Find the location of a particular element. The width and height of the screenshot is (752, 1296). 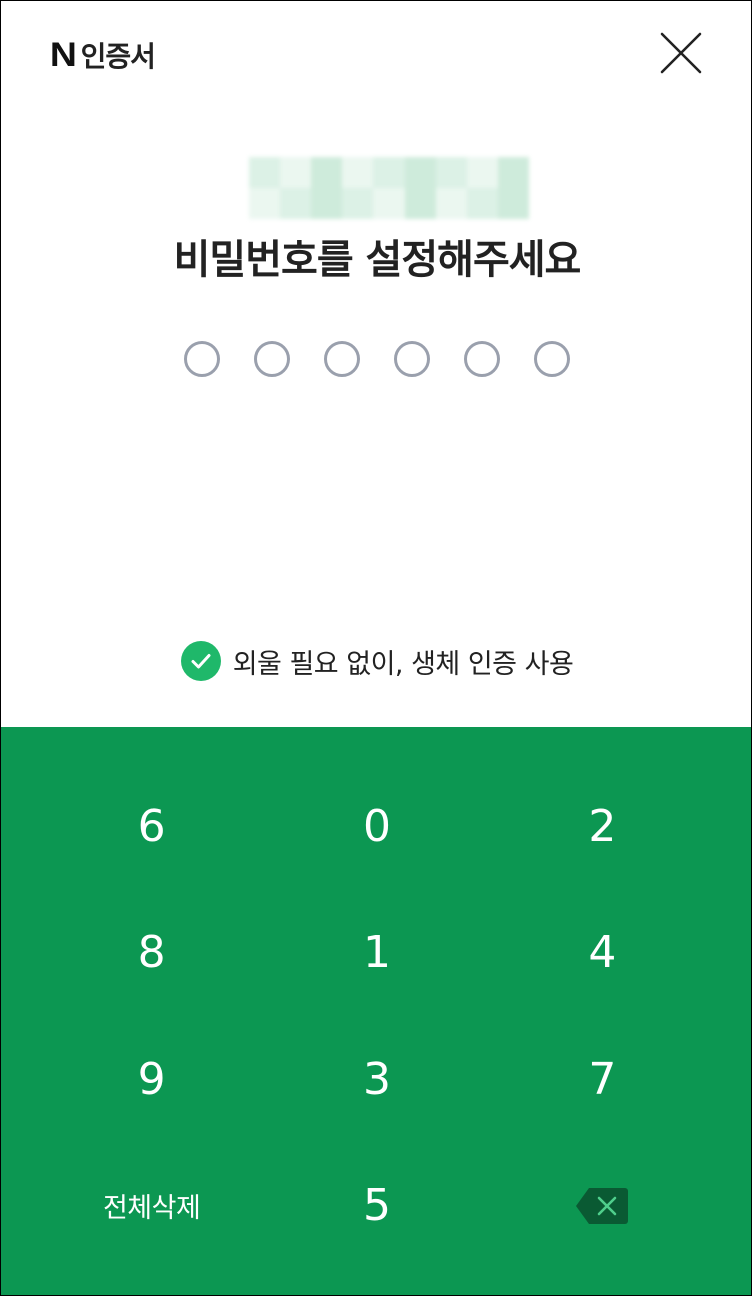

key-0: 0 is located at coordinates (376, 826).